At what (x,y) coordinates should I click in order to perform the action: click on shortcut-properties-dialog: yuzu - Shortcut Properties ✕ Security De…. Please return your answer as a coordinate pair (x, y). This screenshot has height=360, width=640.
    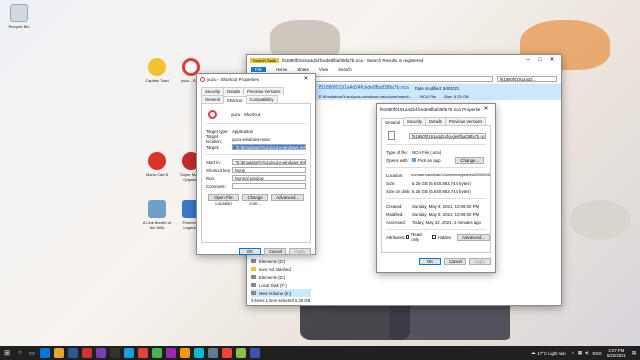
    Looking at the image, I should click on (256, 164).